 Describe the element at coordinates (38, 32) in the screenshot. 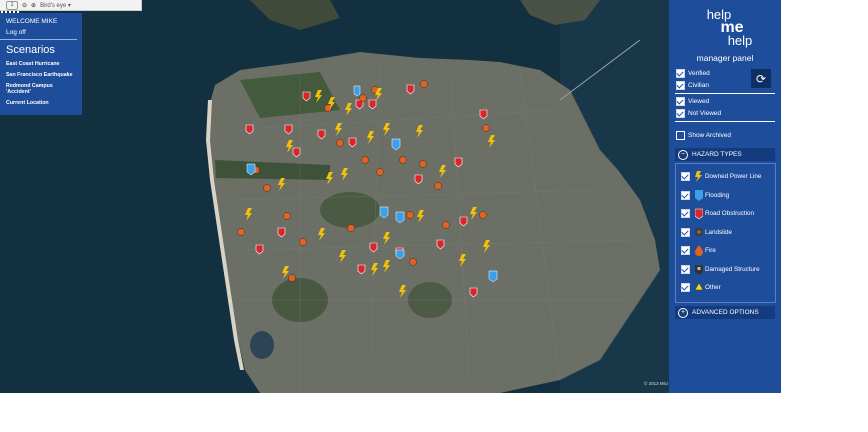

I see `logoff-link: Log off` at that location.